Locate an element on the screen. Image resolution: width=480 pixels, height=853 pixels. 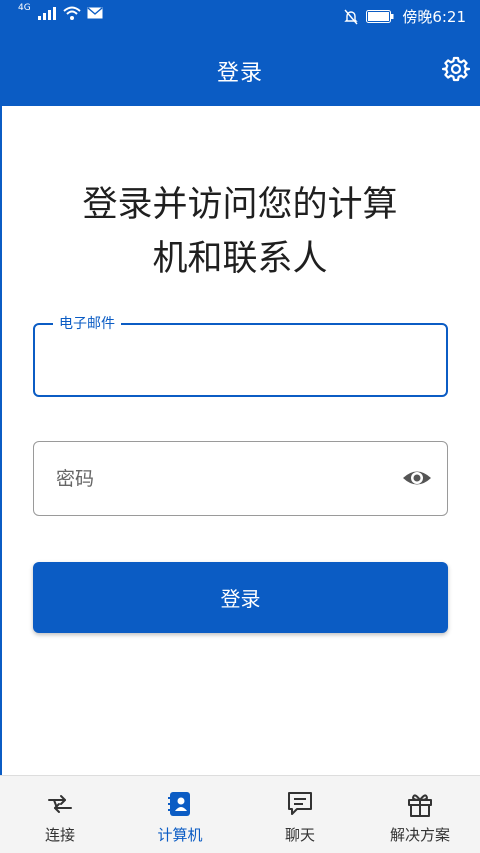
nav-item-chat: 聊天 is located at coordinates (300, 814).